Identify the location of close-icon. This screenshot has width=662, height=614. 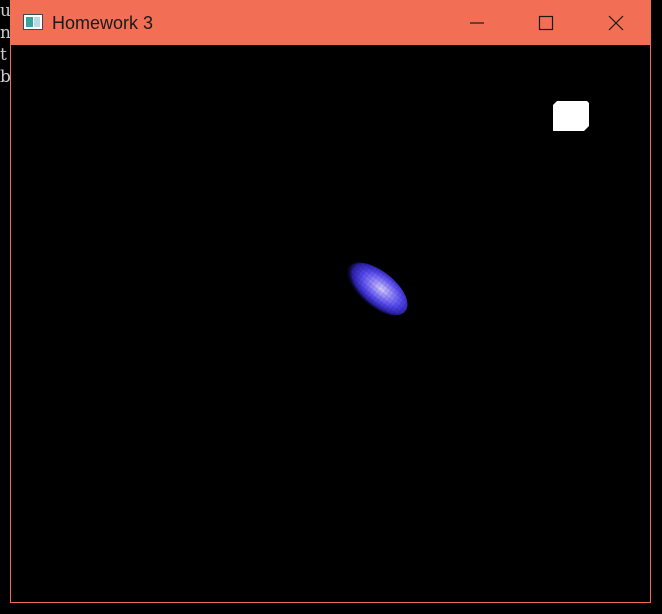
(616, 23).